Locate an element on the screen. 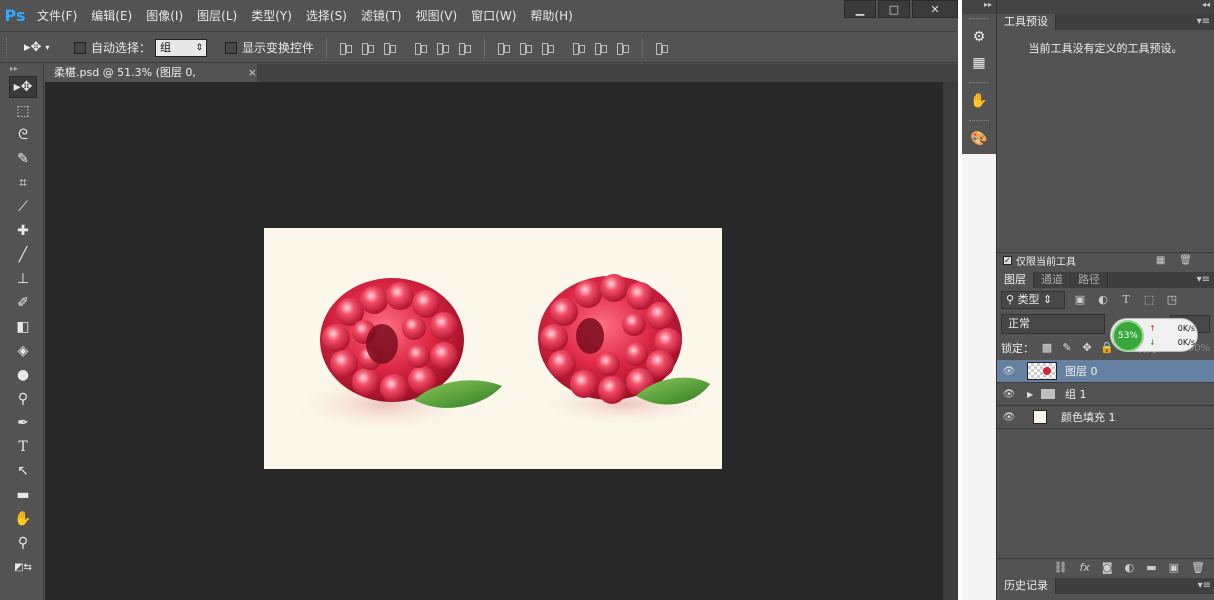  dodge-tool-icon: ⚲ is located at coordinates (23, 399).